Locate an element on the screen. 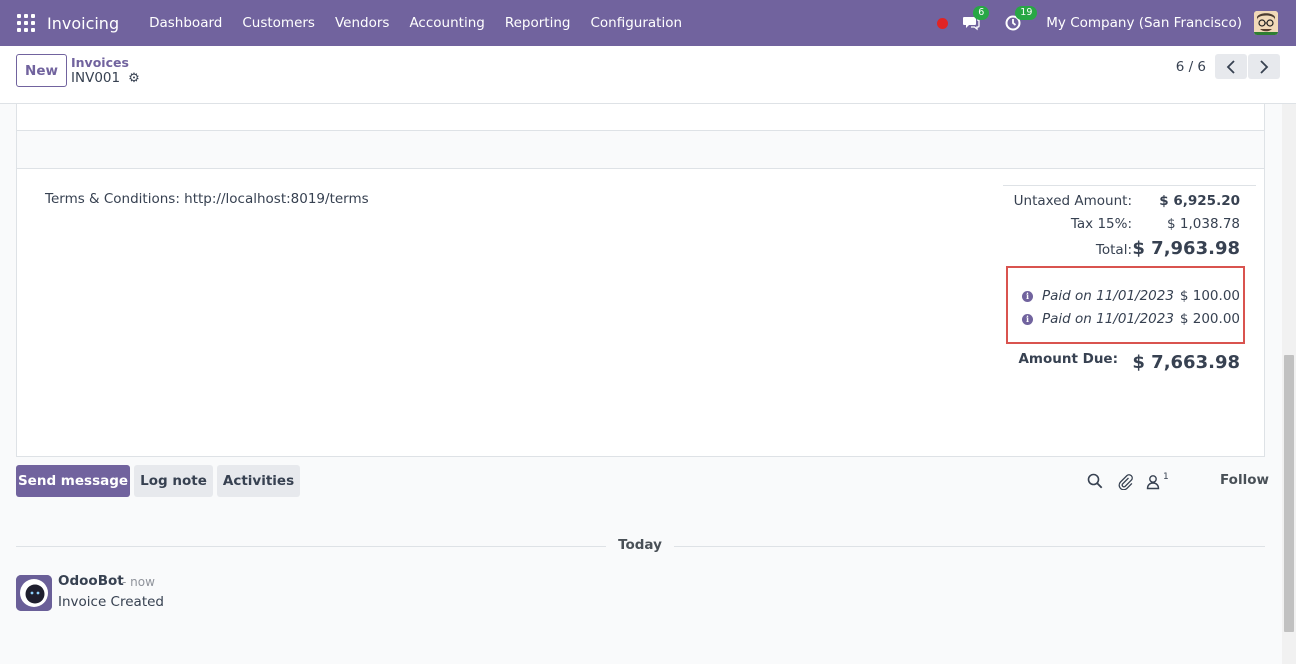 The image size is (1296, 664). company-switcher: My Company (San Francisco) is located at coordinates (1144, 23).